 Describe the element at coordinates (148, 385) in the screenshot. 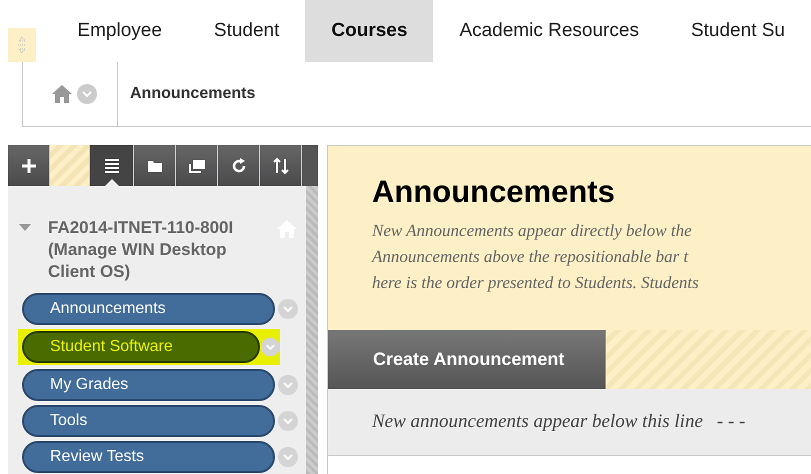

I see `course-menu-item: My Grades` at that location.